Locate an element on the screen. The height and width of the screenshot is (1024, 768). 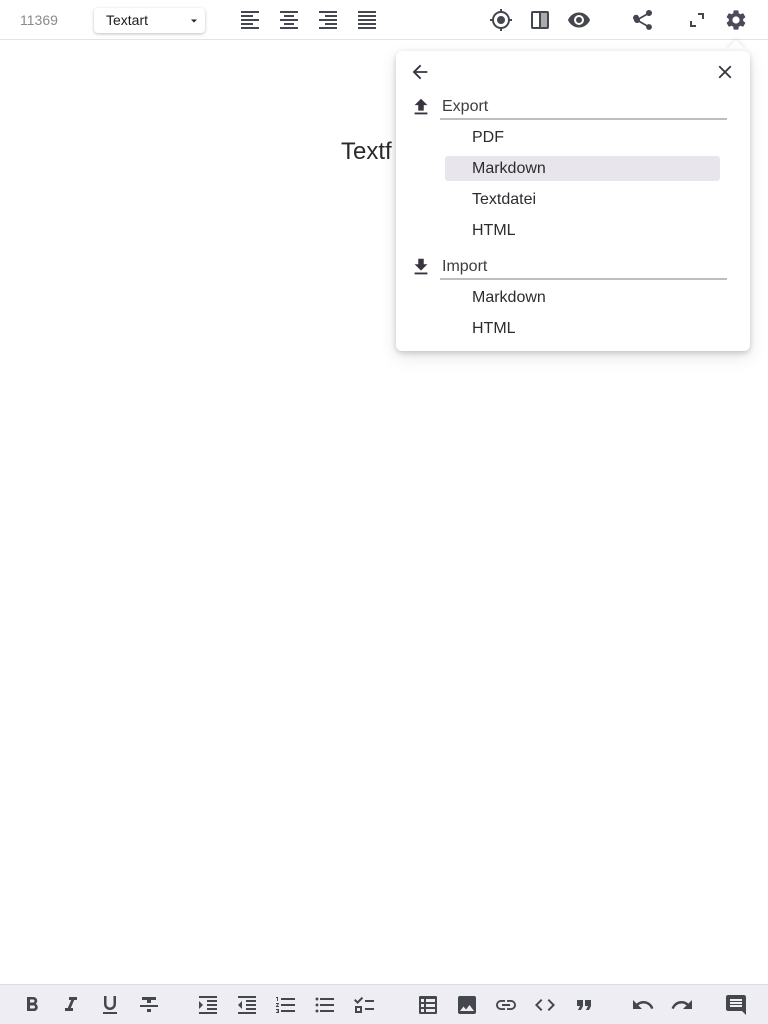
target-icon is located at coordinates (501, 20).